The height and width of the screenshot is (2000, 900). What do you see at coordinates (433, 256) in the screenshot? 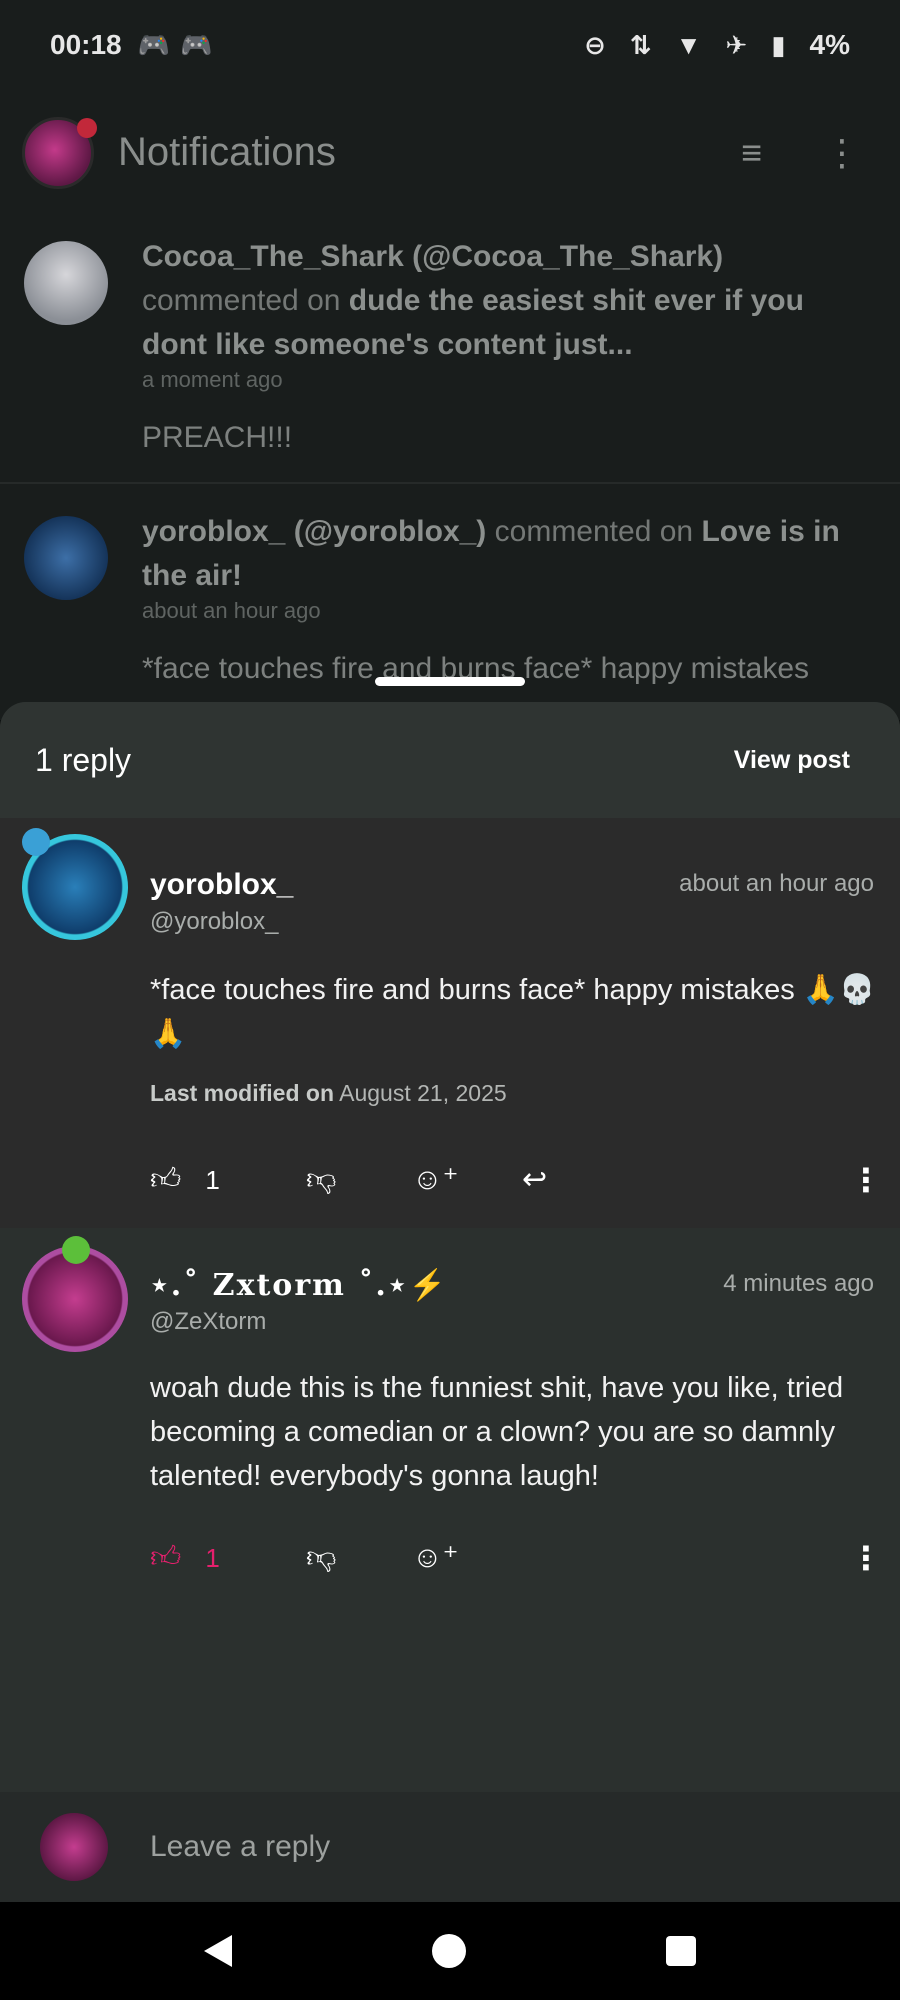
I see `notification-user: Cocoa_The_Shark (@Cocoa_The_Shark)` at bounding box center [433, 256].